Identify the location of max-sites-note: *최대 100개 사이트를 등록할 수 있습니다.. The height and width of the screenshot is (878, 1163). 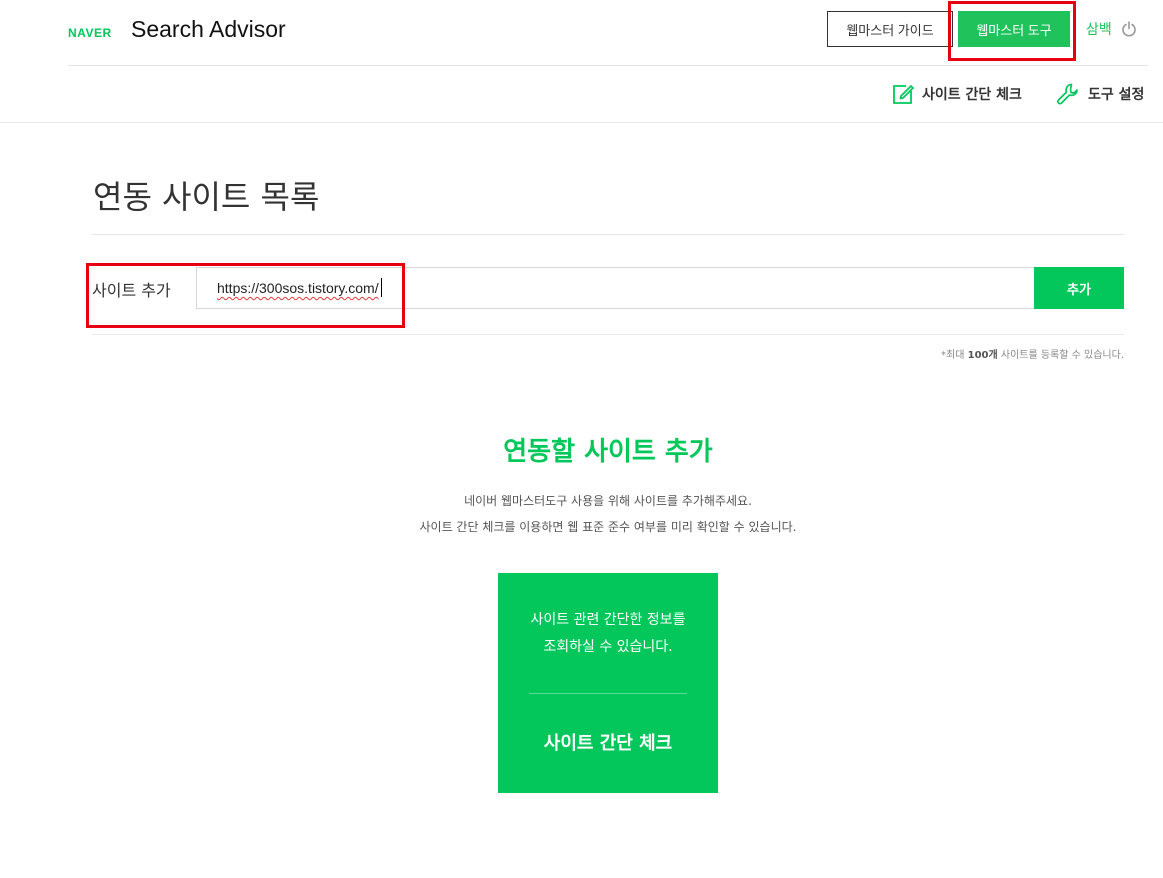
(1032, 353).